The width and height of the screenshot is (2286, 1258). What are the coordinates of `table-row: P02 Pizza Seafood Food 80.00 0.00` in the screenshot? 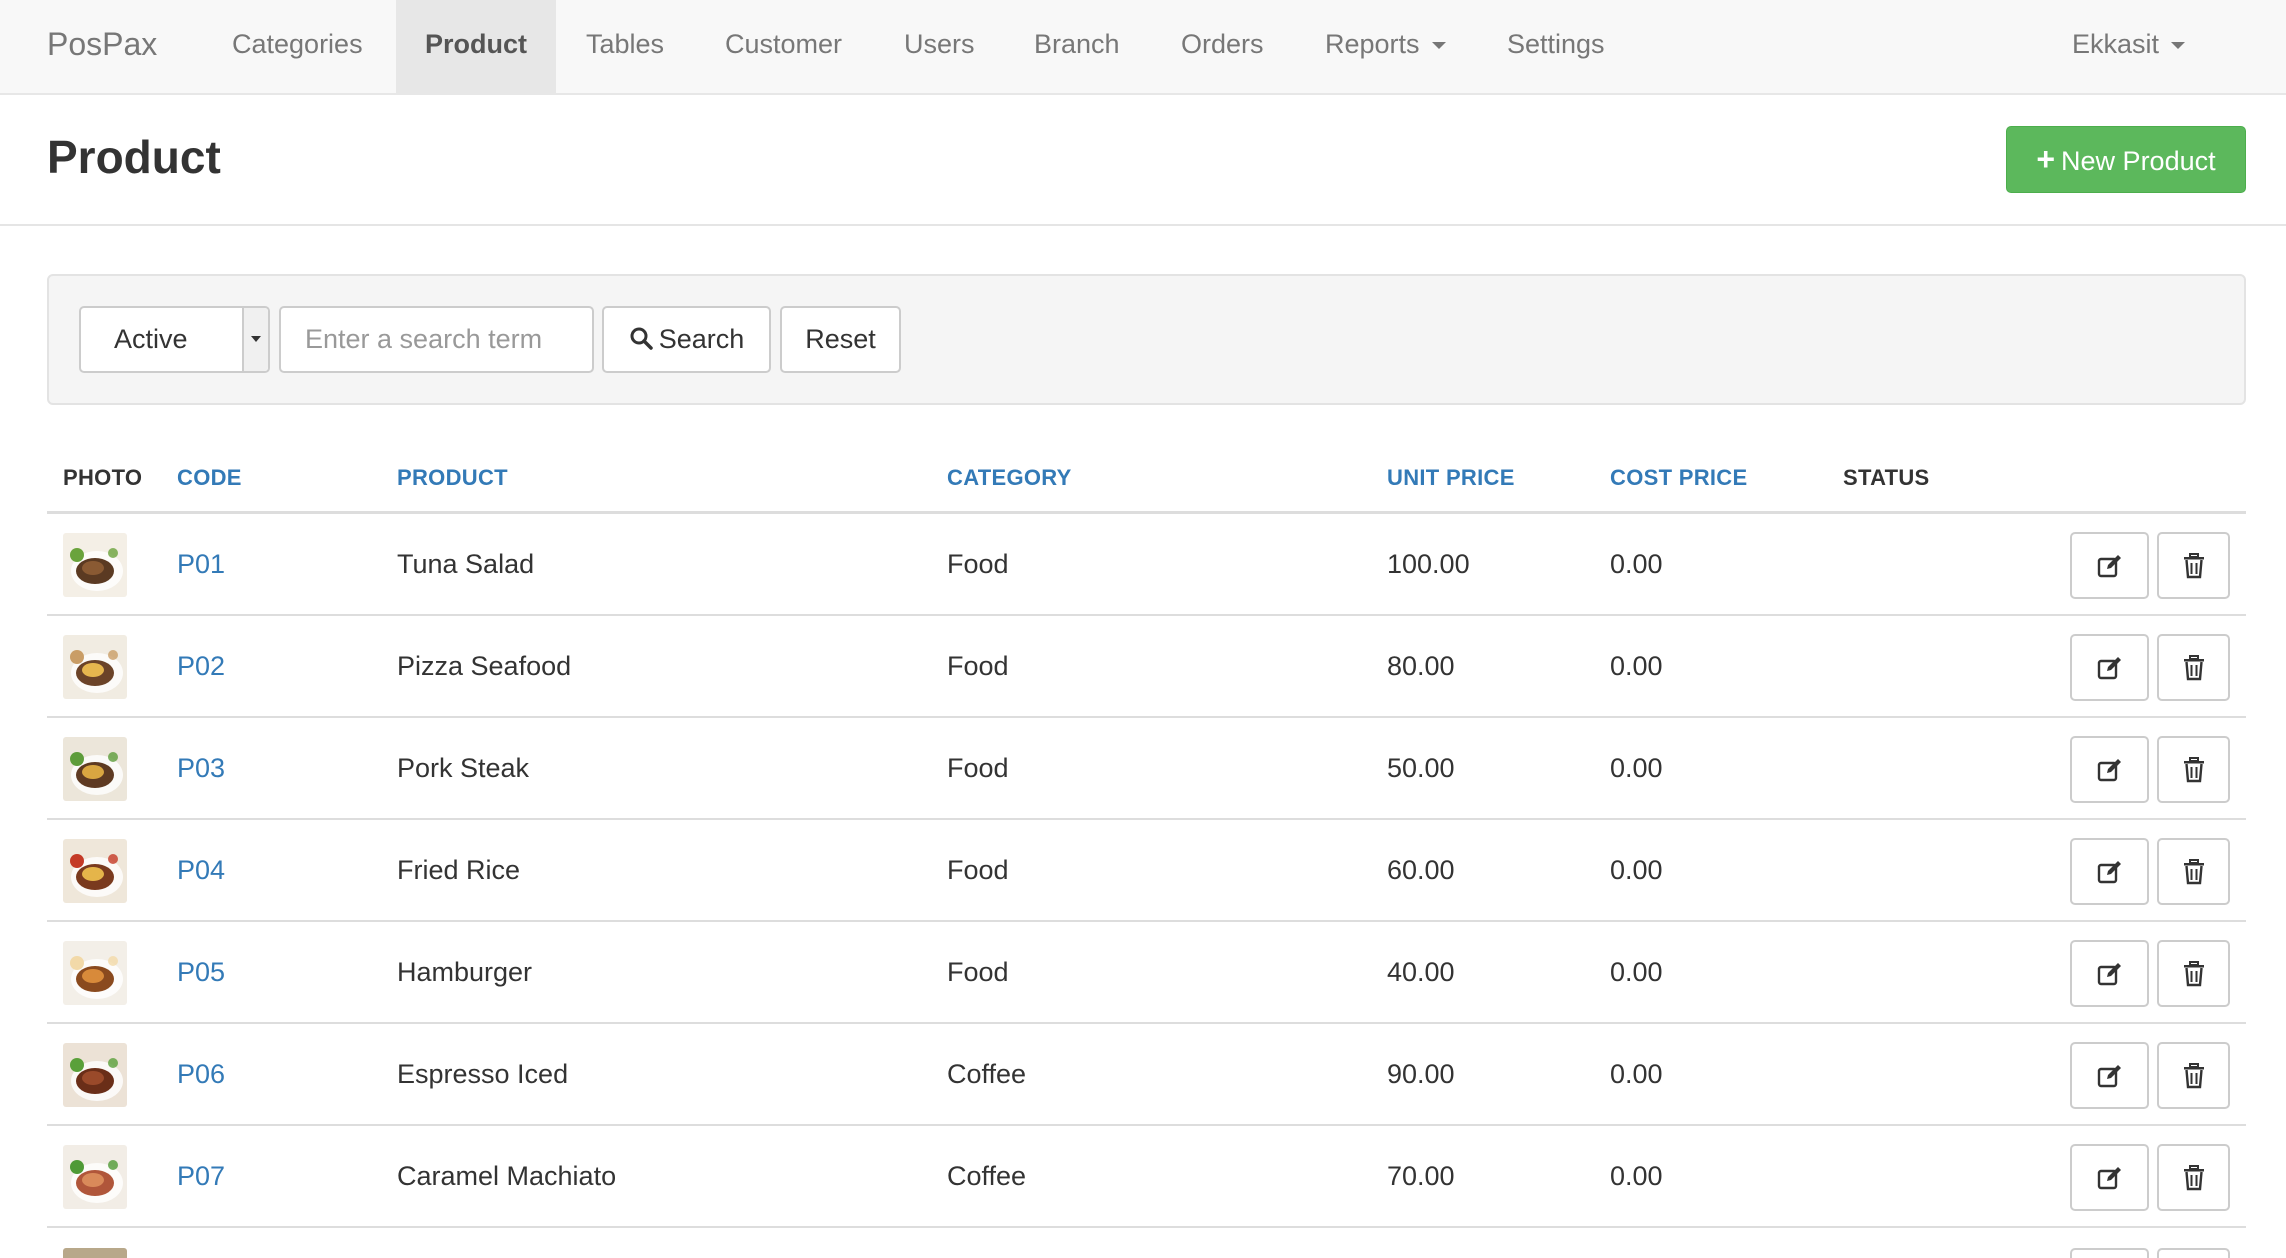 It's located at (1146, 667).